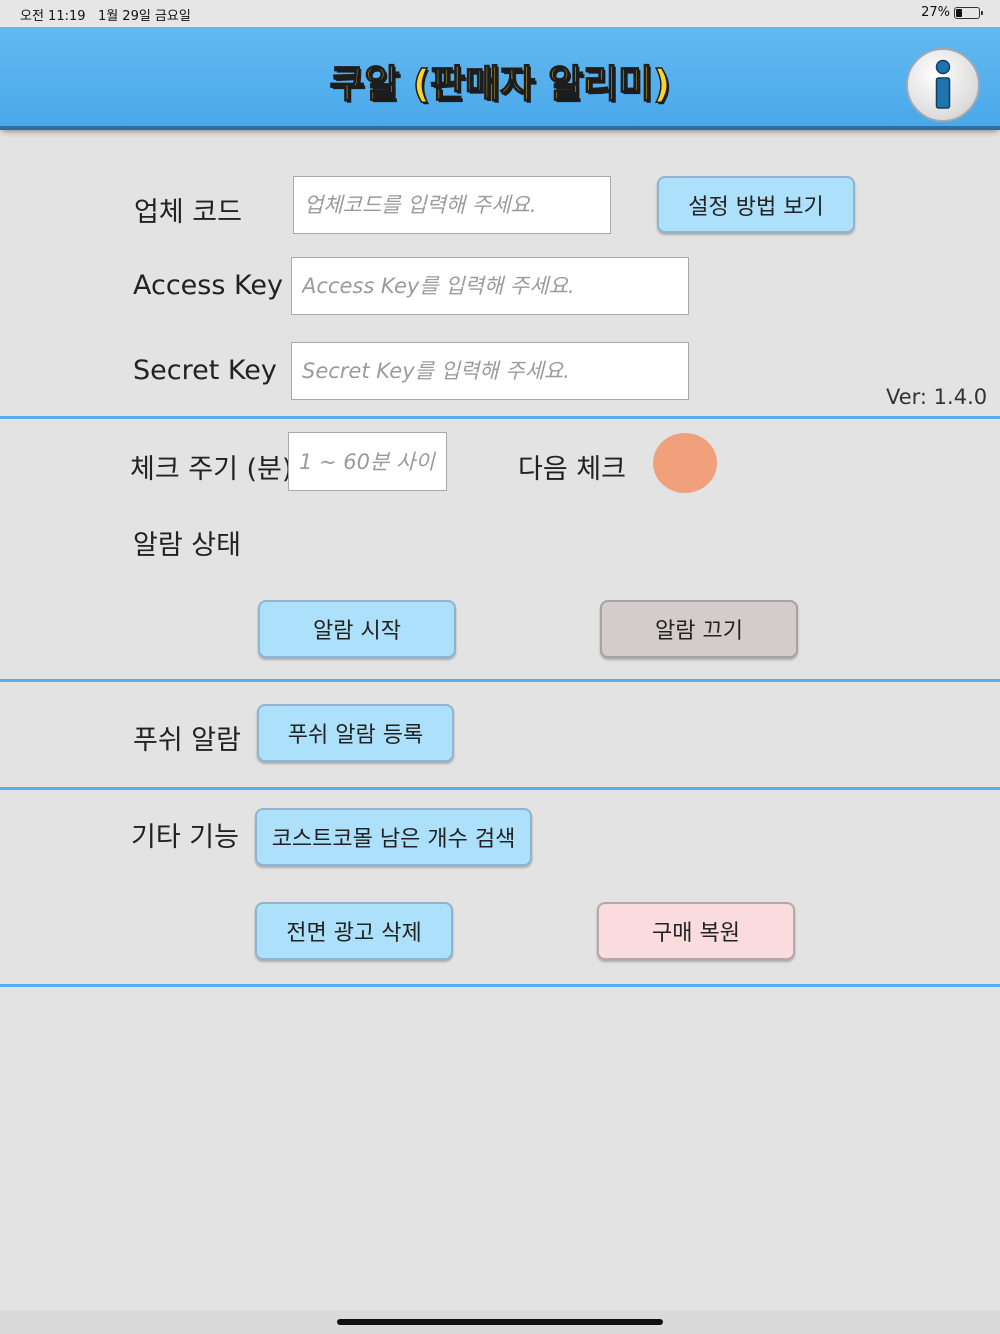 This screenshot has height=1334, width=1000. I want to click on status-time-date: 오전 11:19 1월 29일 금요일, so click(105, 14).